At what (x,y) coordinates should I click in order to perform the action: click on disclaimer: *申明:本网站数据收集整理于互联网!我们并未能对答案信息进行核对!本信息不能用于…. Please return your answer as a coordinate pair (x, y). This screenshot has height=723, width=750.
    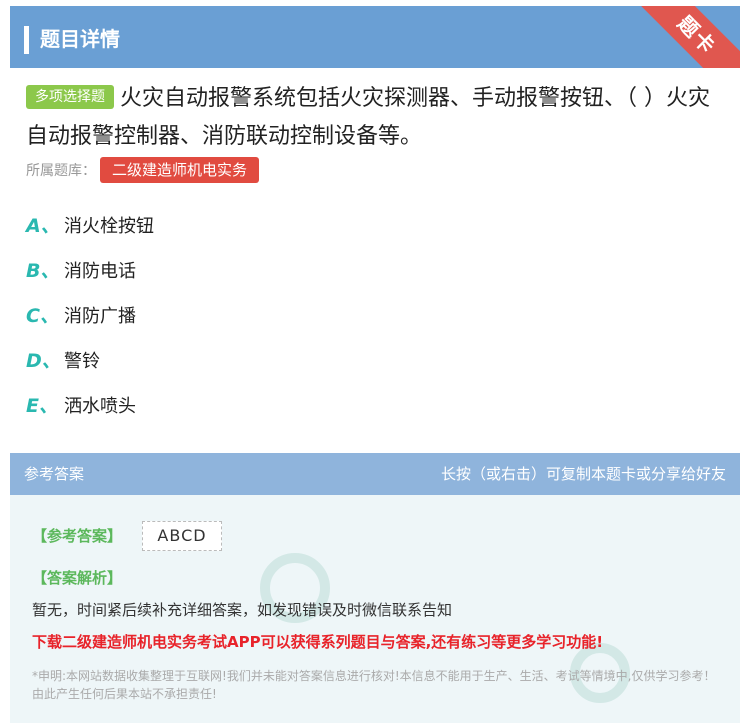
    Looking at the image, I should click on (374, 685).